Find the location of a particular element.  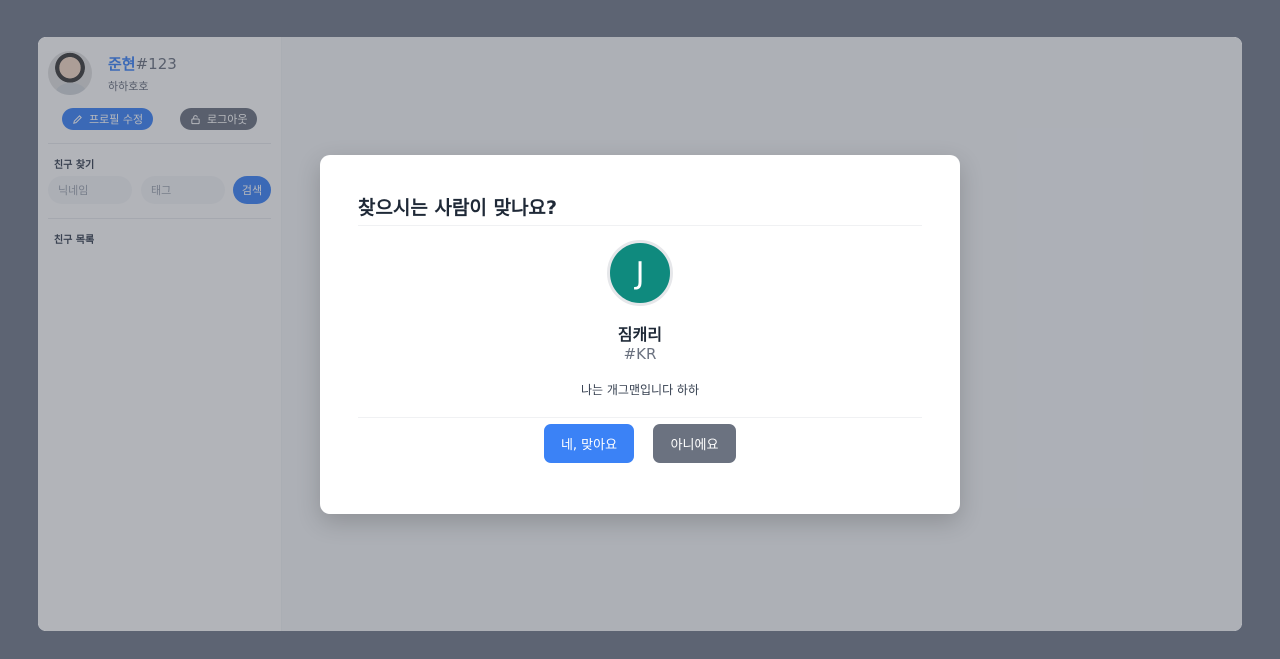

friend-status: 나는 개그맨입니다 하하 is located at coordinates (640, 390).